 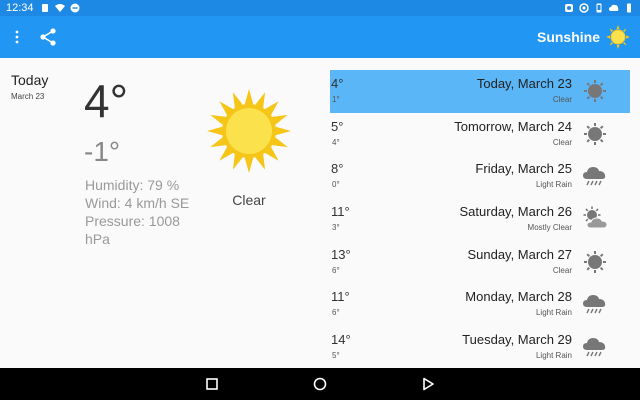 What do you see at coordinates (513, 126) in the screenshot?
I see `forecast-day: Tomorrow, March 24` at bounding box center [513, 126].